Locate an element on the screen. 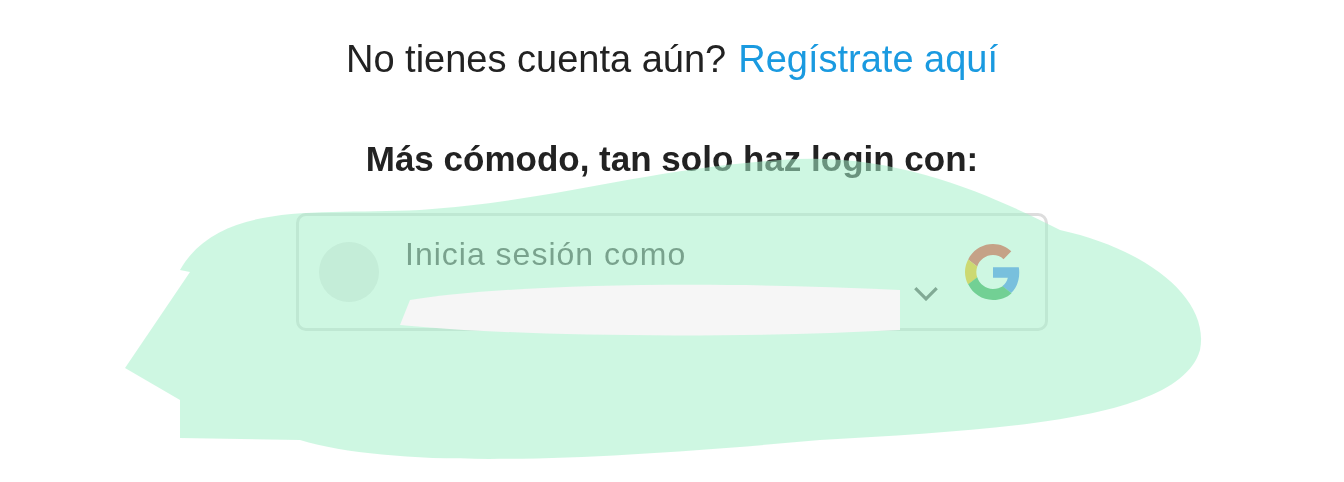 The width and height of the screenshot is (1344, 482). login-heading: Más cómodo, tan solo haz login con: is located at coordinates (672, 159).